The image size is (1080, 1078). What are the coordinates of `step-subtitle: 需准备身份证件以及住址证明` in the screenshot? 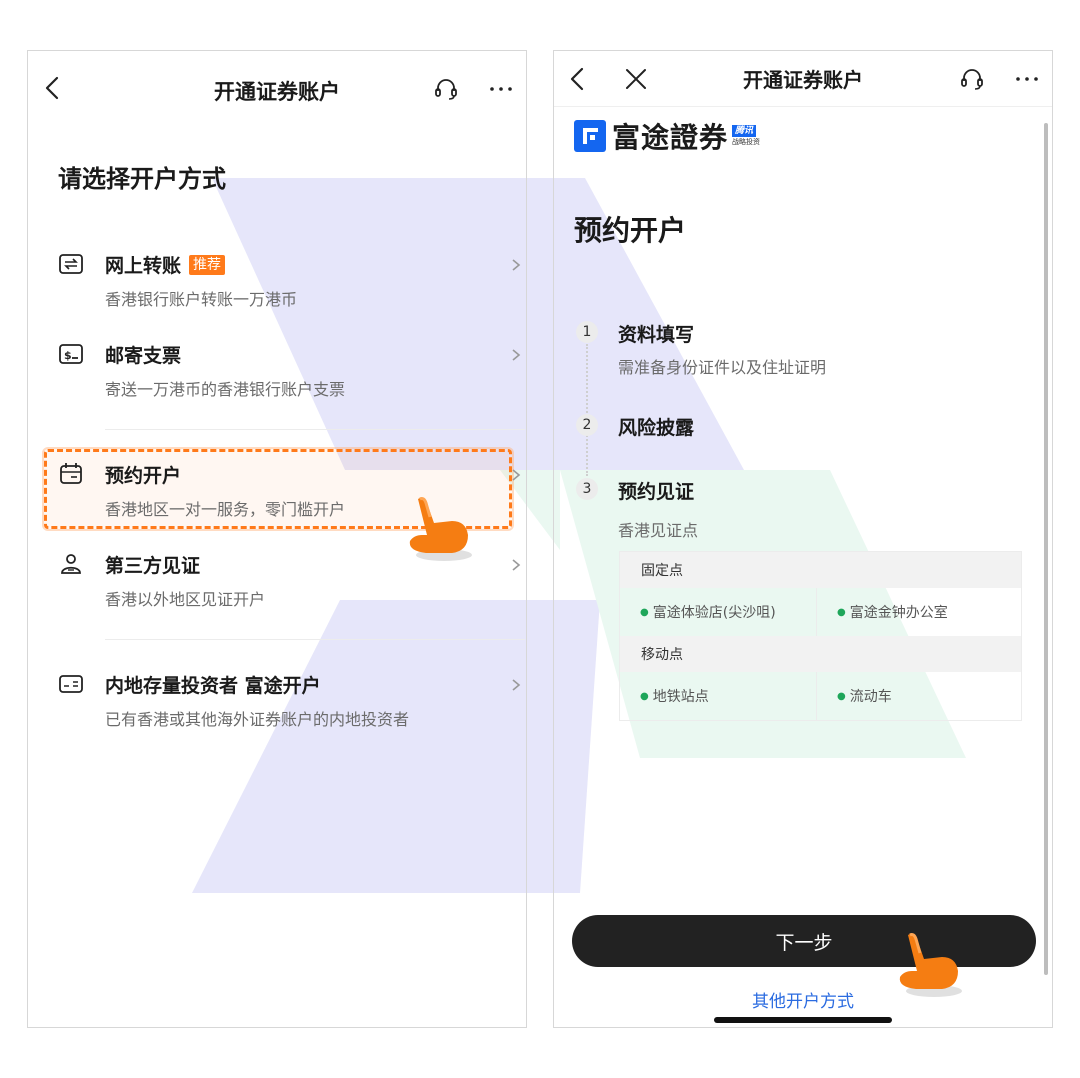 It's located at (722, 367).